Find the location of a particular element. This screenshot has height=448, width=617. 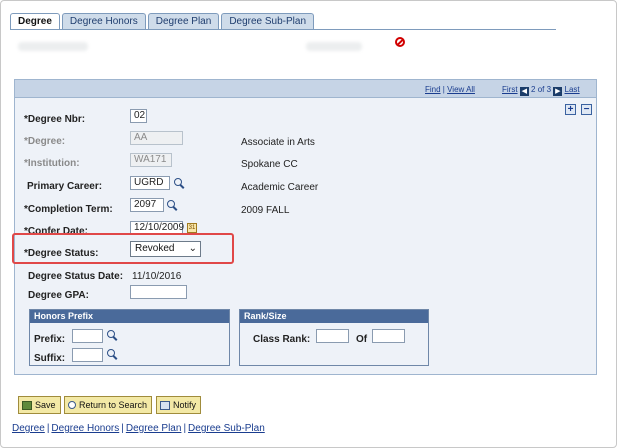

tab-degree-plan: Degree Plan is located at coordinates (183, 21).